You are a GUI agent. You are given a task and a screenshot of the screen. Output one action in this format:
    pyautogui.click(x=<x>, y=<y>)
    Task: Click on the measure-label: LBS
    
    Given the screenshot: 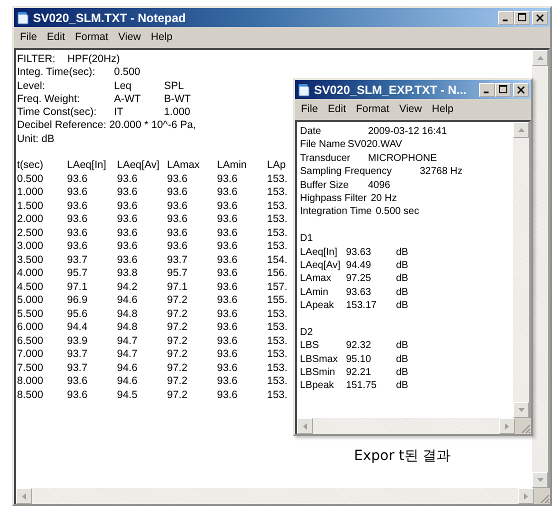 What is the action you would take?
    pyautogui.click(x=310, y=346)
    